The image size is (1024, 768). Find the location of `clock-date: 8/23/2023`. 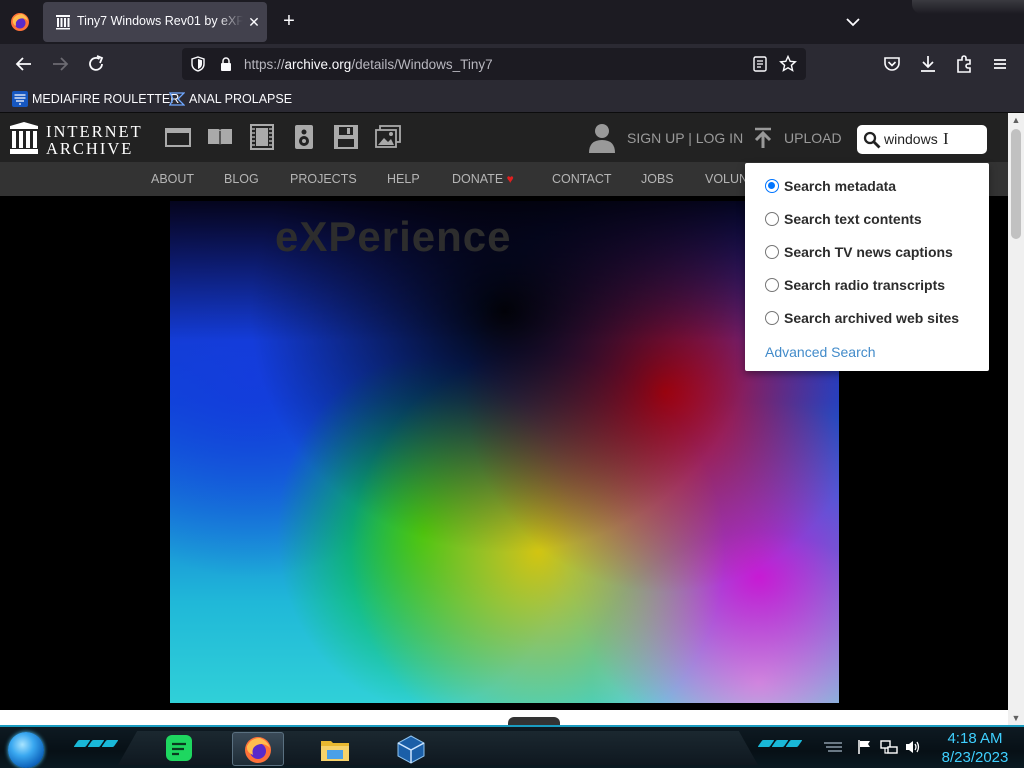

clock-date: 8/23/2023 is located at coordinates (975, 757).